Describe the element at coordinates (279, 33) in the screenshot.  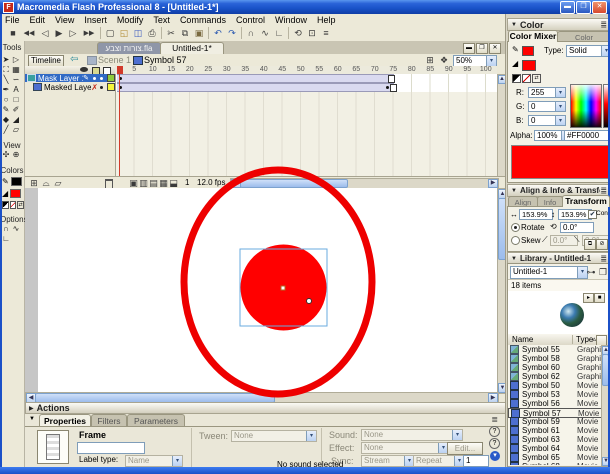
I see `straighten-icon: ∟` at that location.